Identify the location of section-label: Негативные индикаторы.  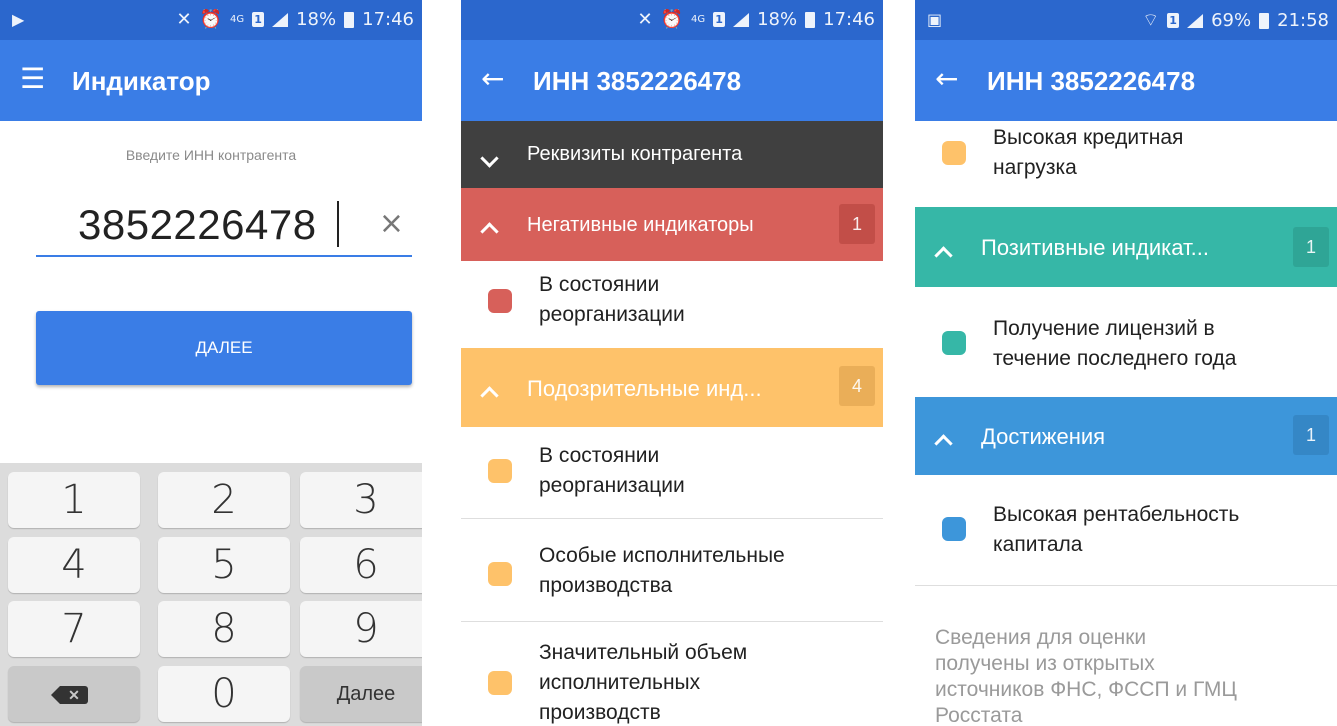
(640, 225).